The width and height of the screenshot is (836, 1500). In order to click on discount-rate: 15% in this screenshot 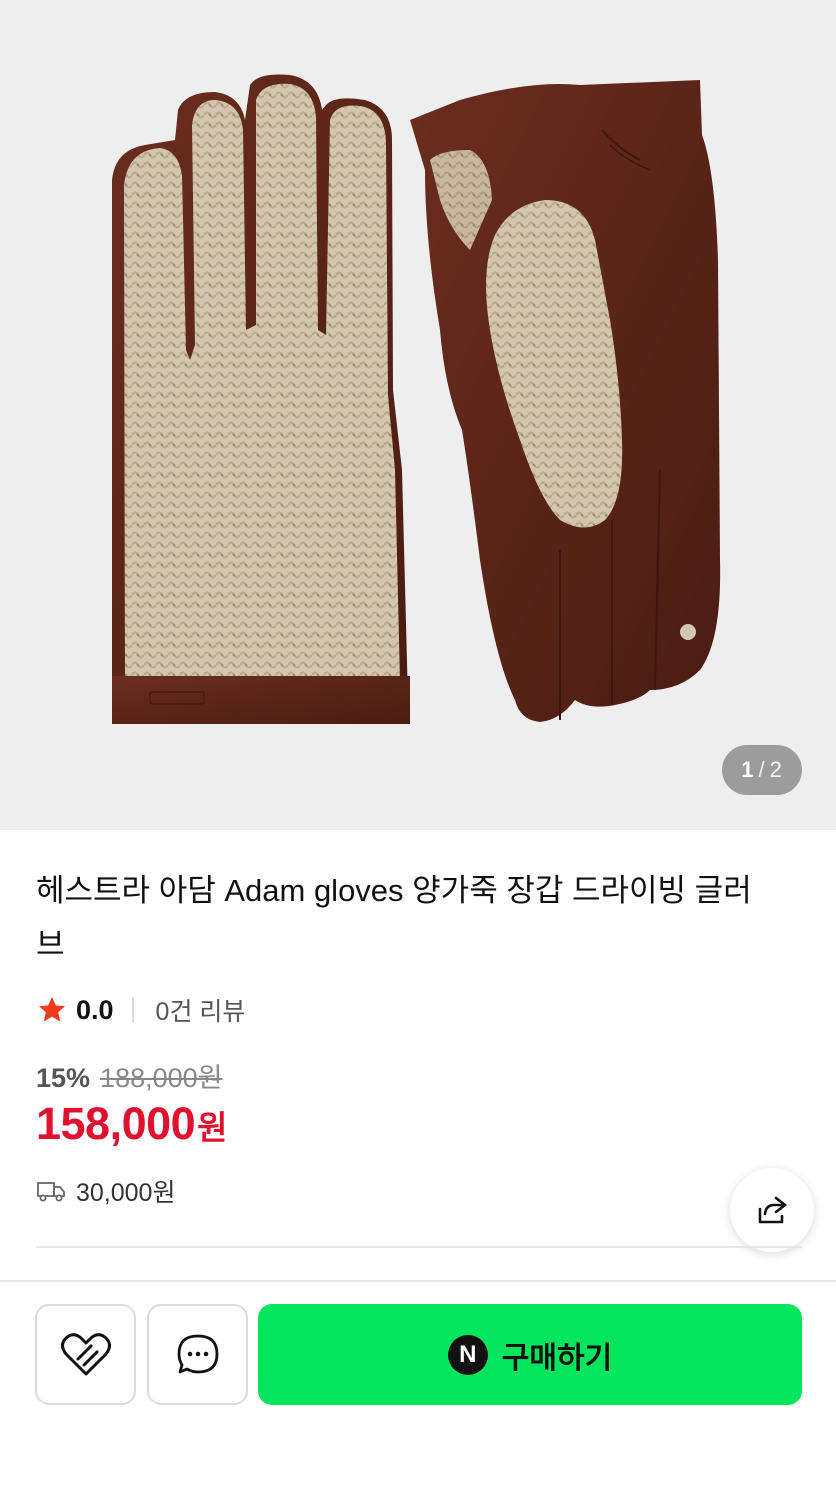, I will do `click(63, 1078)`.